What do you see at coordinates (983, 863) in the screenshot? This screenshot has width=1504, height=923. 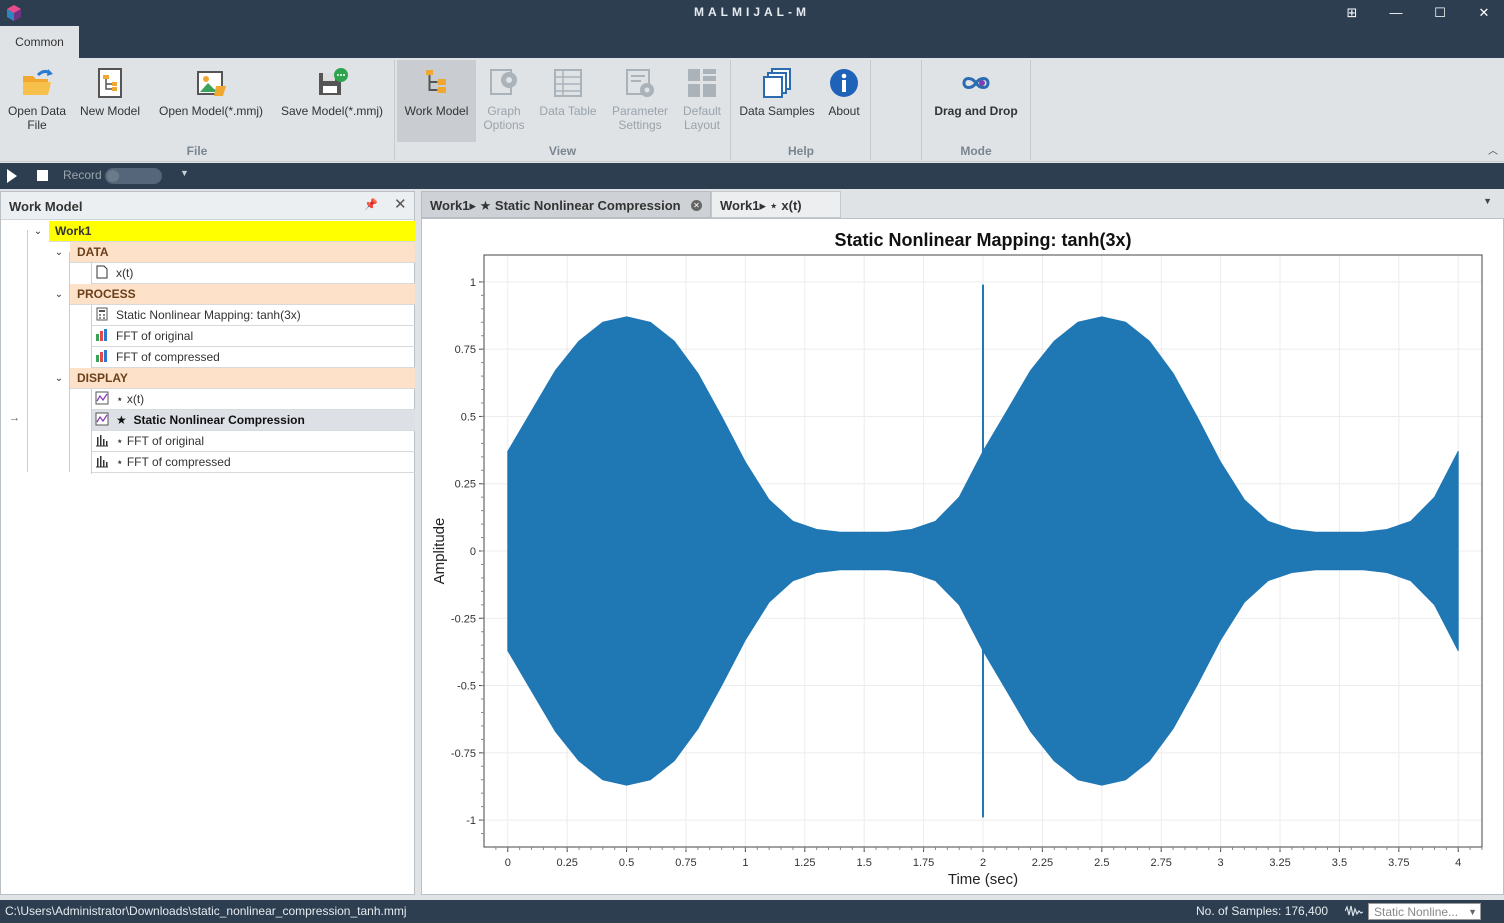 I see `x-tick-label: 2` at bounding box center [983, 863].